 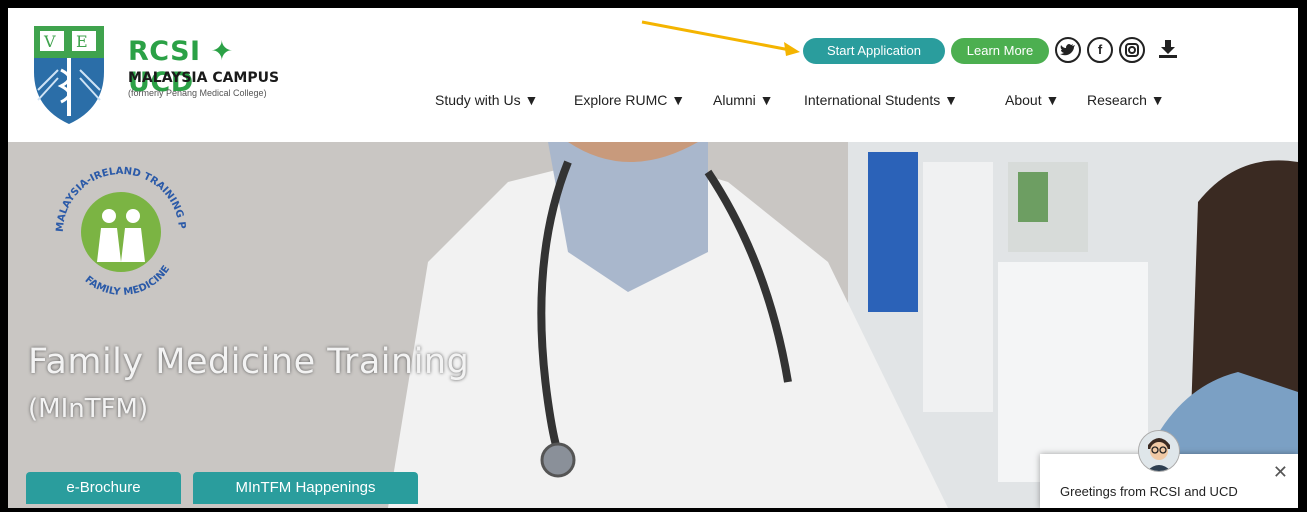 I want to click on facebook-icon: f, so click(x=1100, y=50).